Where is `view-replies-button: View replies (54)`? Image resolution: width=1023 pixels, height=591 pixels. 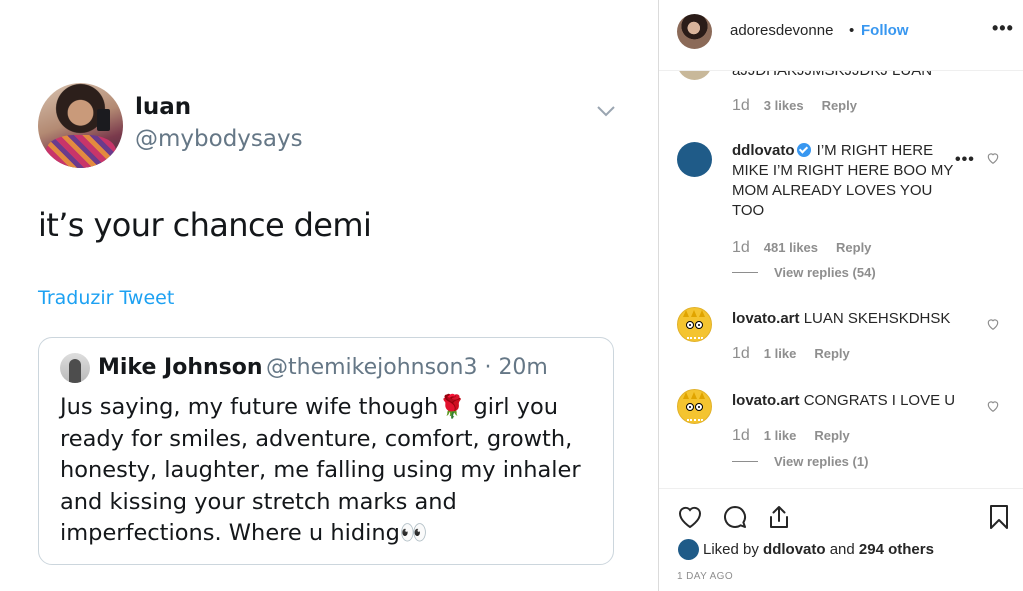 view-replies-button: View replies (54) is located at coordinates (804, 272).